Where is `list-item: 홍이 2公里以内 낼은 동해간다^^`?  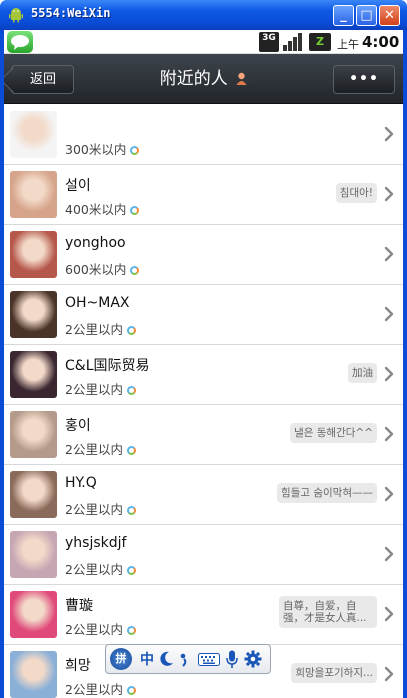
list-item: 홍이 2公里以内 낼은 동해간다^^ is located at coordinates (203, 435).